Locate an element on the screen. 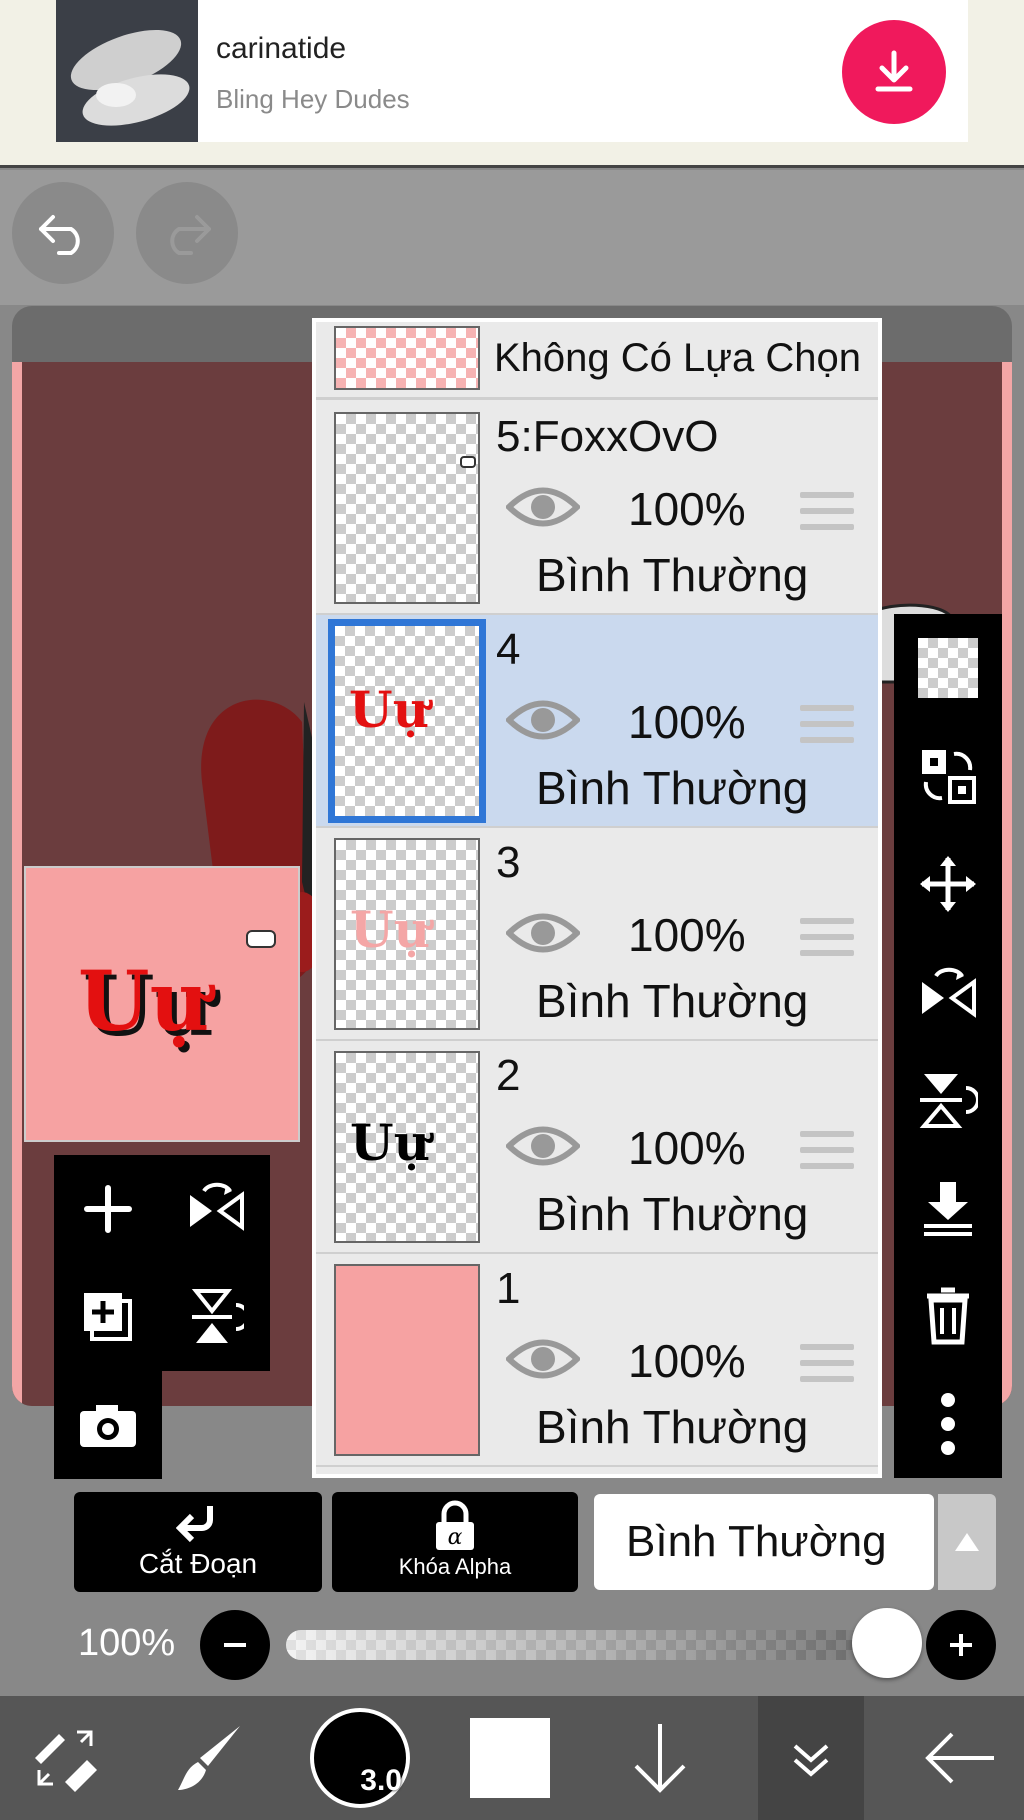  layers-menu-button is located at coordinates (811, 1758).